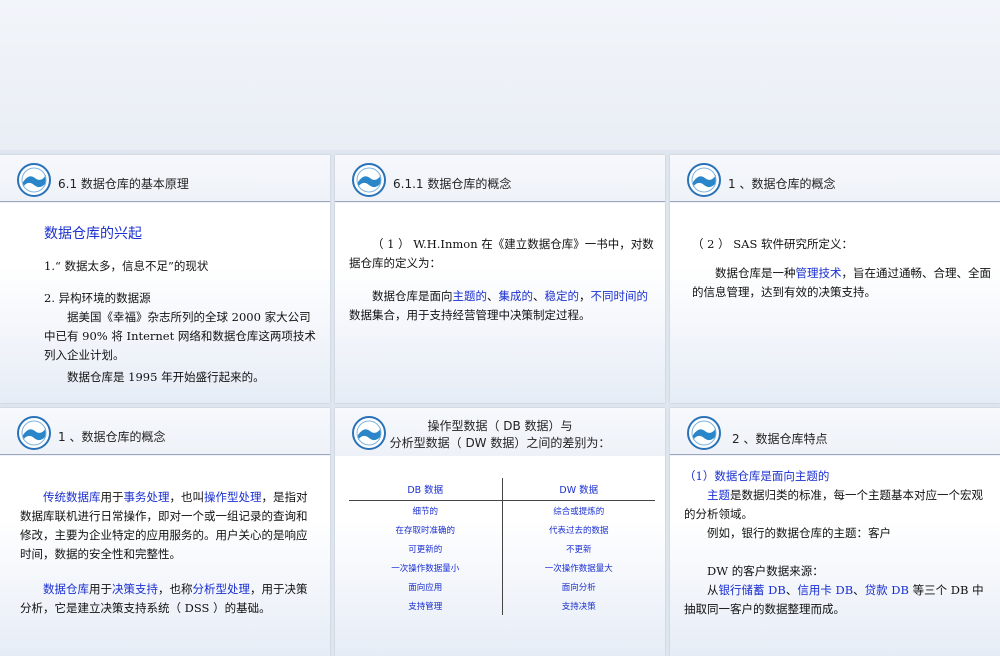  What do you see at coordinates (752, 590) in the screenshot?
I see `keyword-savings-db: 银行储蓄 DB` at bounding box center [752, 590].